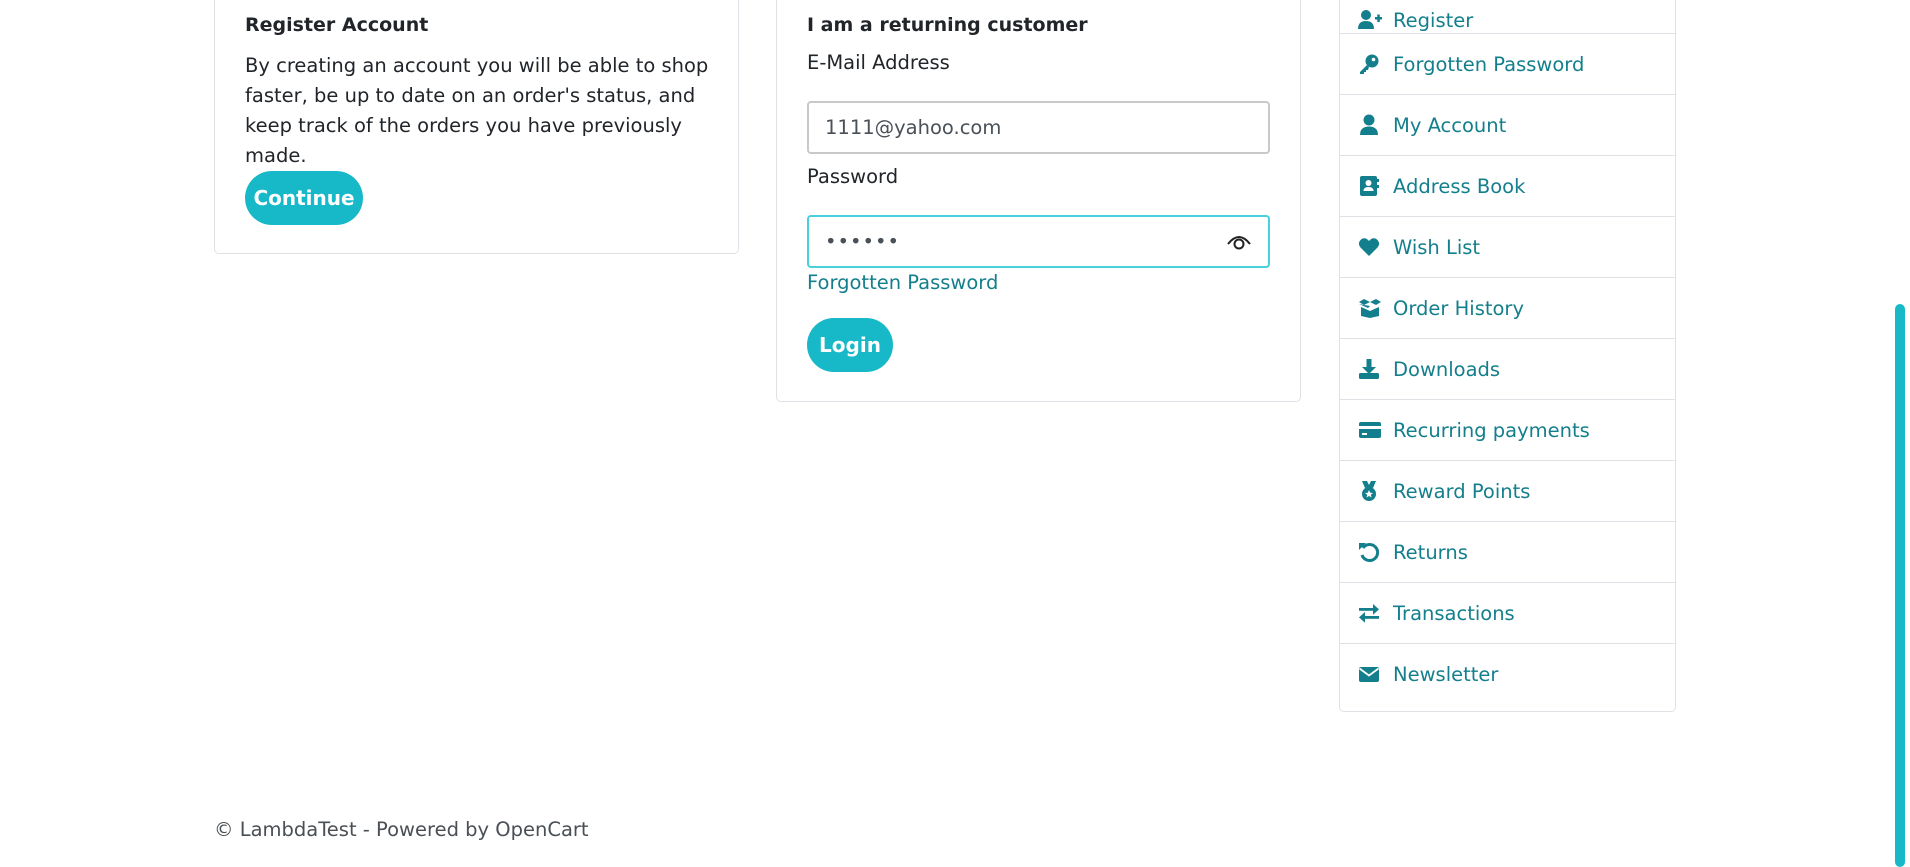 This screenshot has height=867, width=1910. Describe the element at coordinates (850, 345) in the screenshot. I see `login-button: Login` at that location.